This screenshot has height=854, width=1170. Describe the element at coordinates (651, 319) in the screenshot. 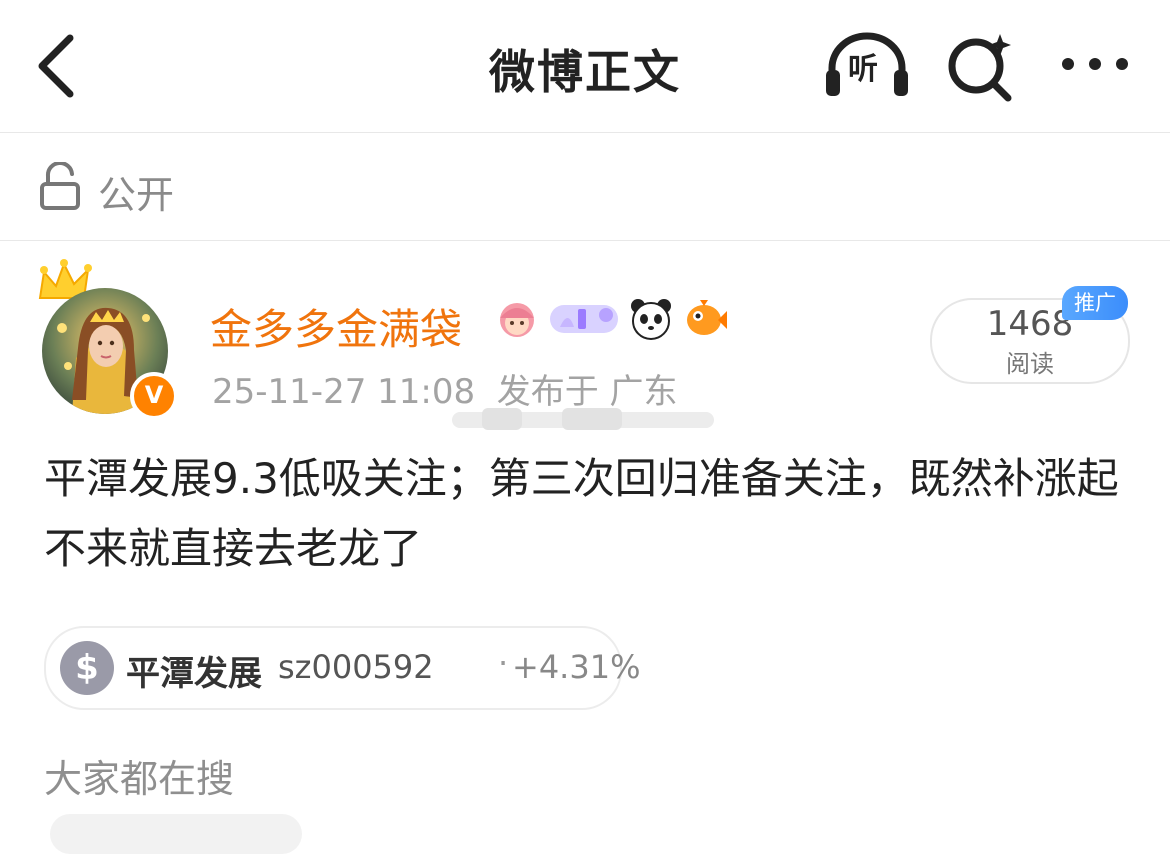

I see `panda-icon` at that location.